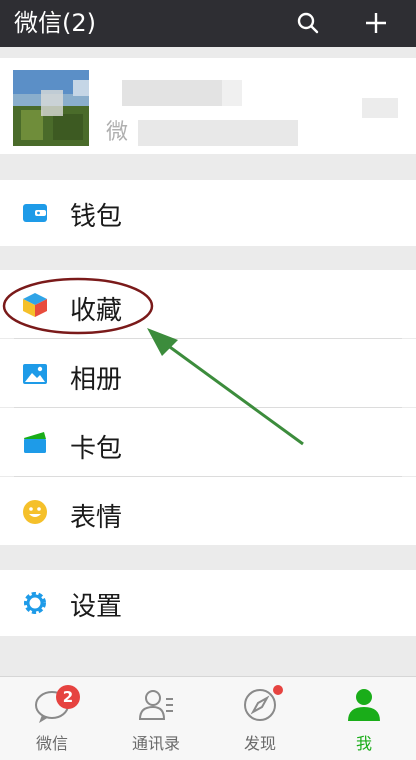 Image resolution: width=416 pixels, height=760 pixels. Describe the element at coordinates (364, 705) in the screenshot. I see `person-icon` at that location.